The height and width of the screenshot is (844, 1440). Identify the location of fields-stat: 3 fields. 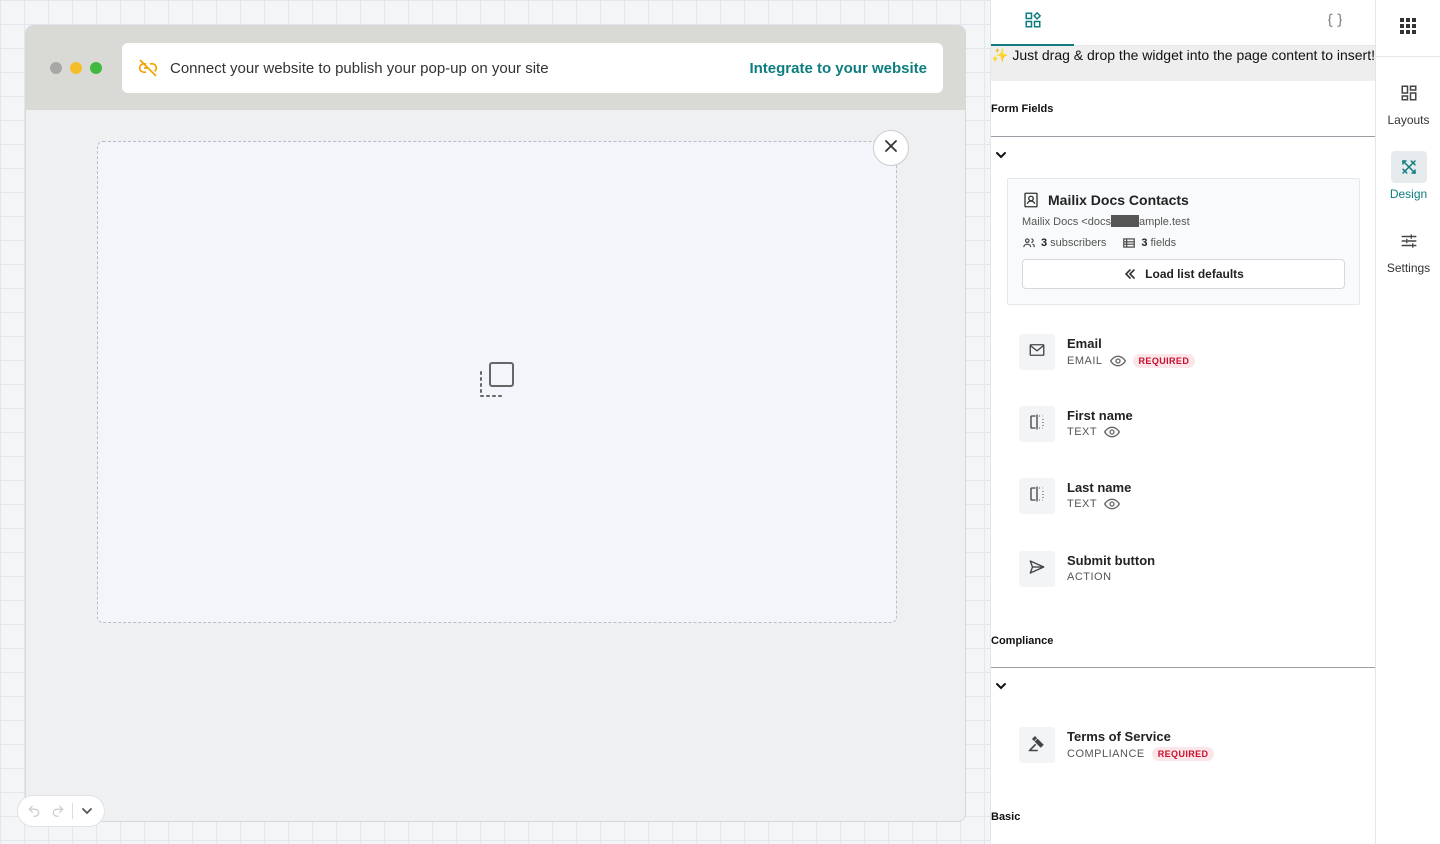
(1149, 243).